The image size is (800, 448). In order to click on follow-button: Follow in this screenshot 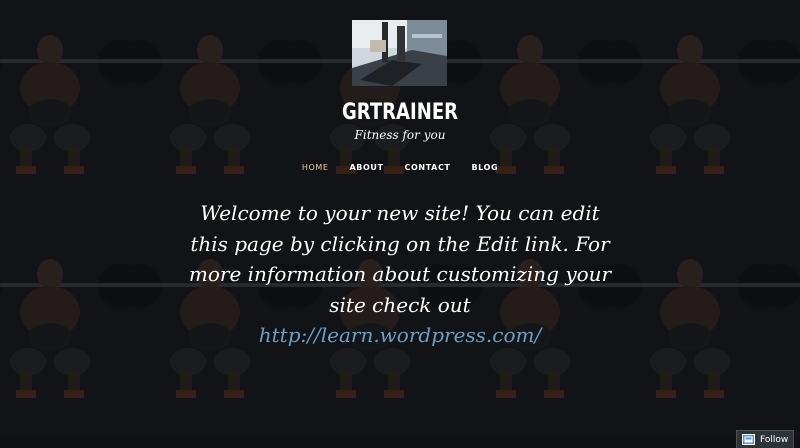, I will do `click(765, 439)`.